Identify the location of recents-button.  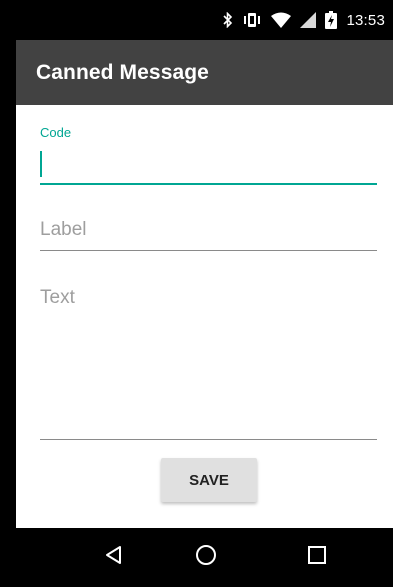
(317, 557).